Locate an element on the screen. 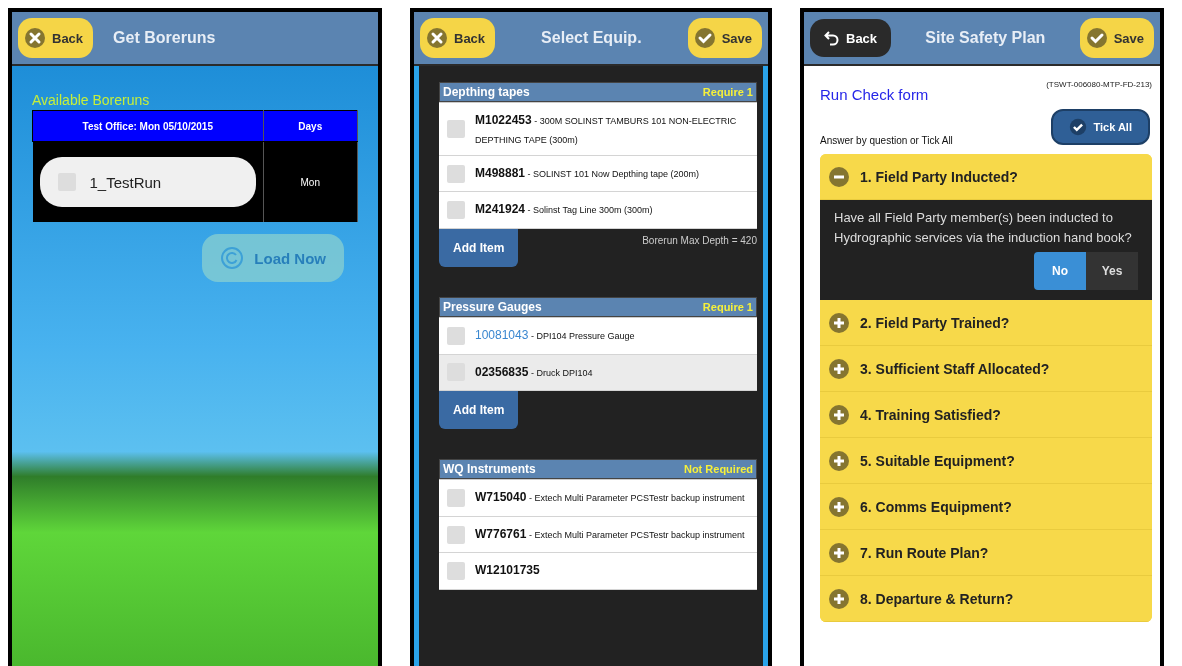 The image size is (1182, 666). table-header-cell: Days is located at coordinates (310, 126).